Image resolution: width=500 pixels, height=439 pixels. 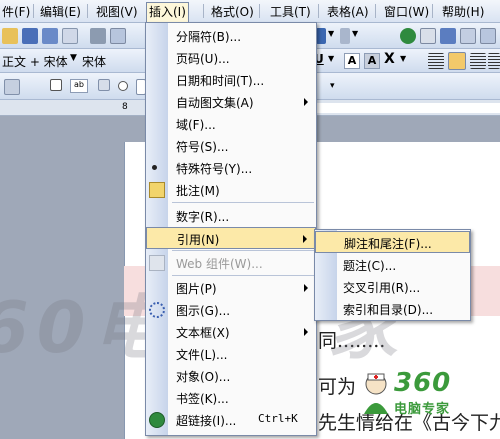 I want to click on ruler-number: 8, so click(x=125, y=107).